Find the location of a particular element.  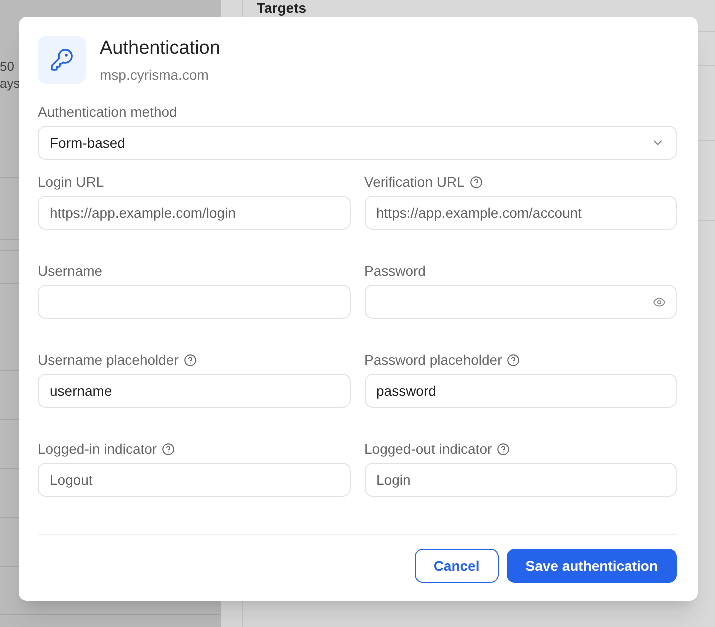

key-icon is located at coordinates (62, 60).